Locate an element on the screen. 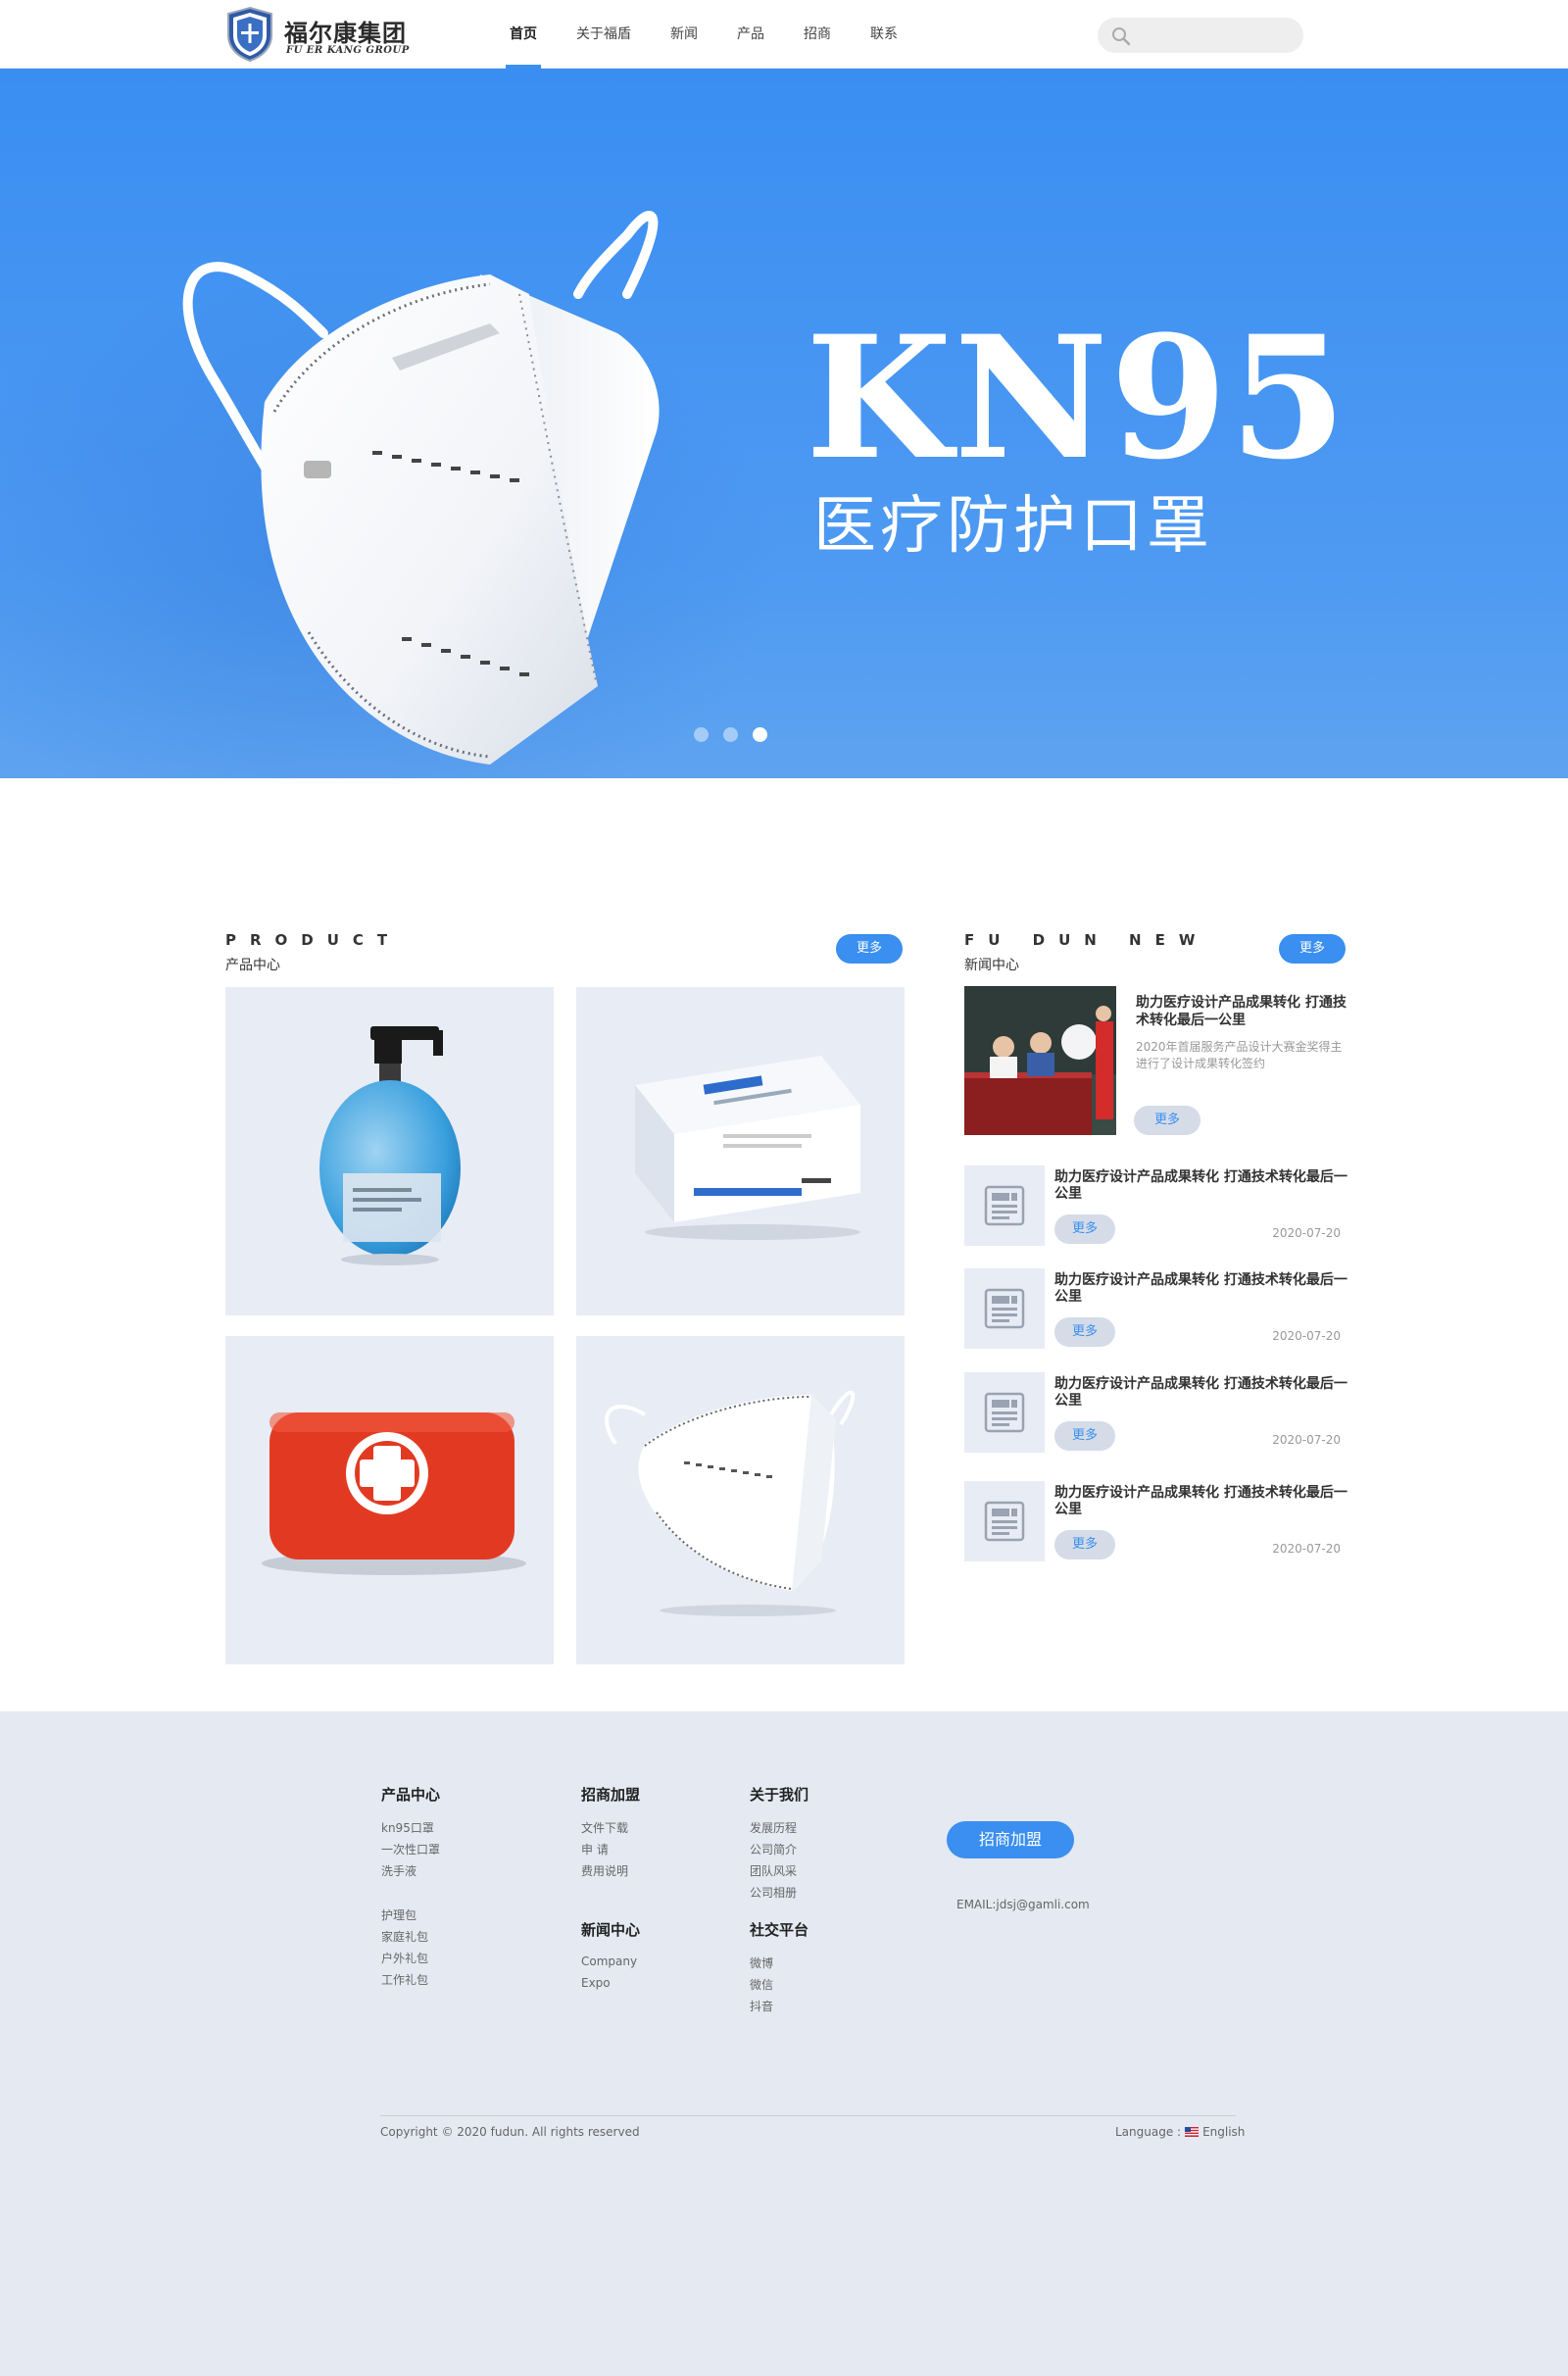 This screenshot has width=1568, height=2376. product-card-mask-box is located at coordinates (740, 1151).